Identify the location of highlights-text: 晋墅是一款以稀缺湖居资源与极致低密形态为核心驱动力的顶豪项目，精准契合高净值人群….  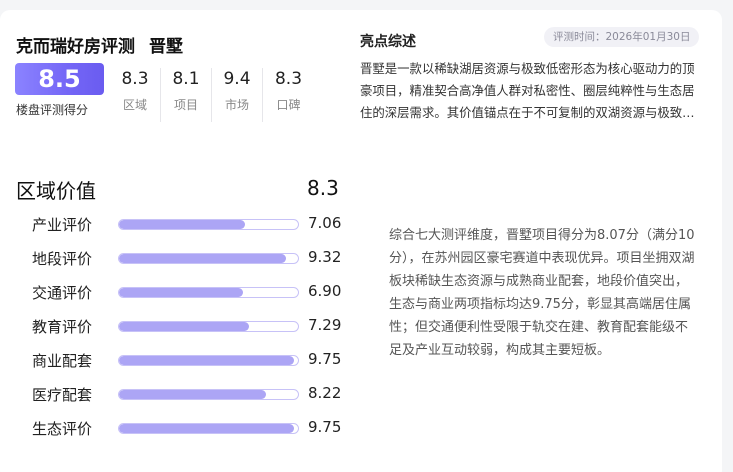
(530, 91).